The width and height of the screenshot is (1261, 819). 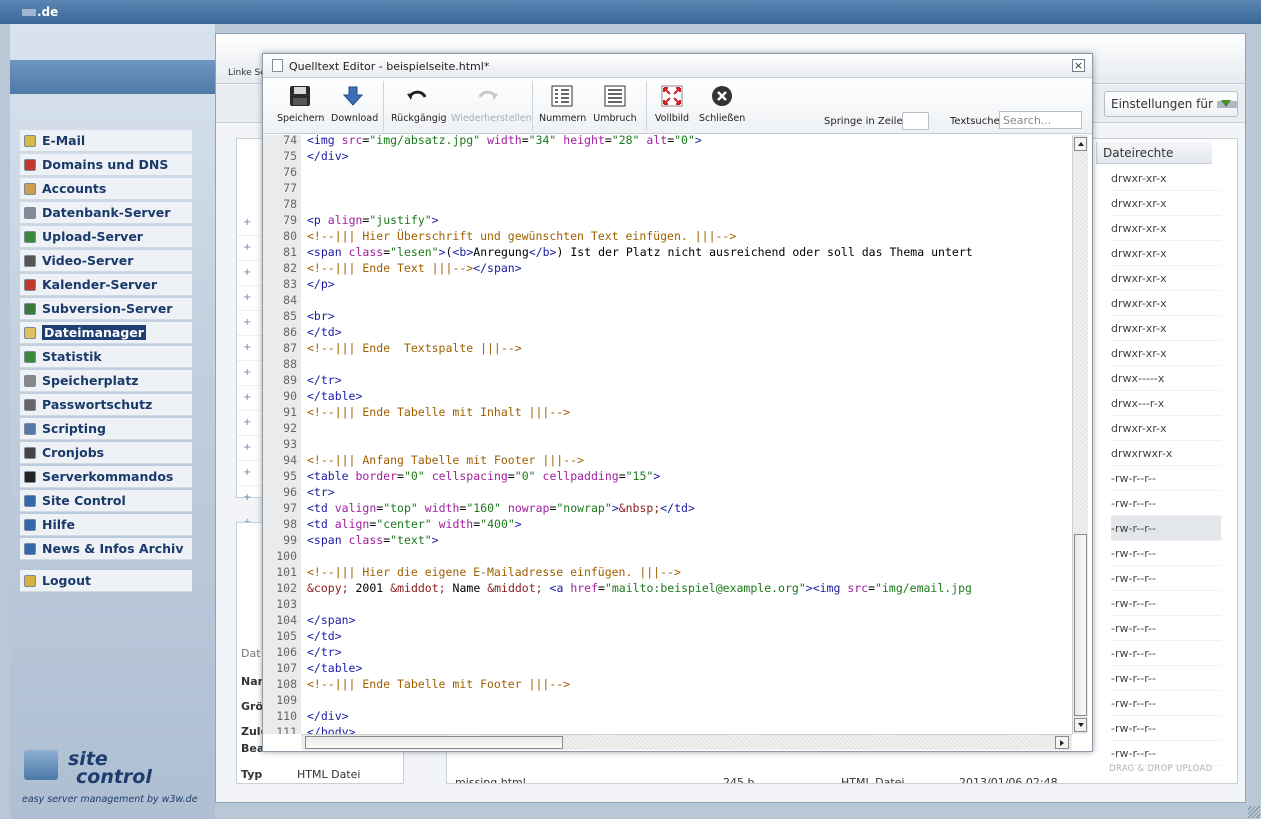 I want to click on scroll-down-button, so click(x=1080, y=725).